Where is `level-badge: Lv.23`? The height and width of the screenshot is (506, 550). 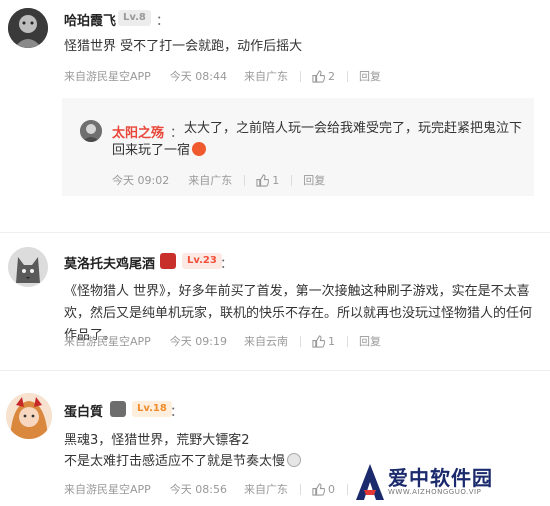 level-badge: Lv.23 is located at coordinates (202, 261).